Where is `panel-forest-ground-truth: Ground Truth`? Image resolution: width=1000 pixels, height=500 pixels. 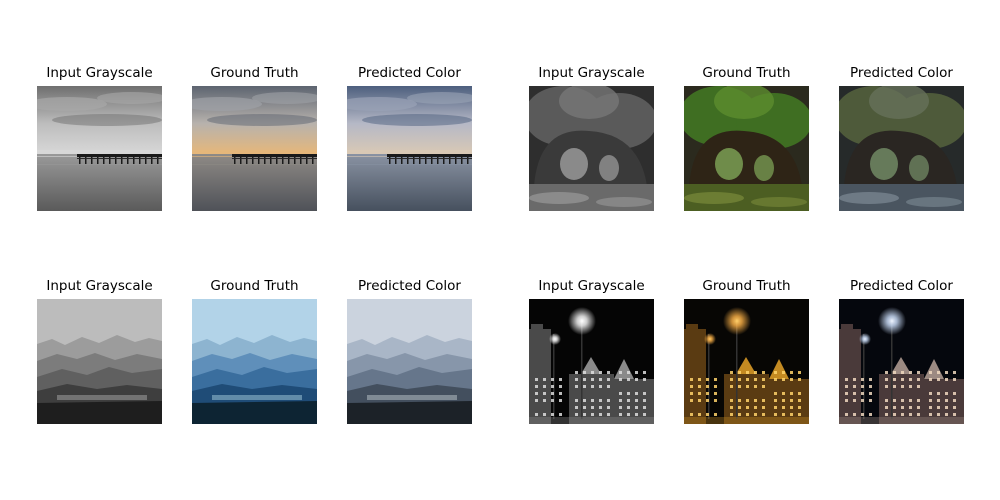
panel-forest-ground-truth: Ground Truth is located at coordinates (746, 138).